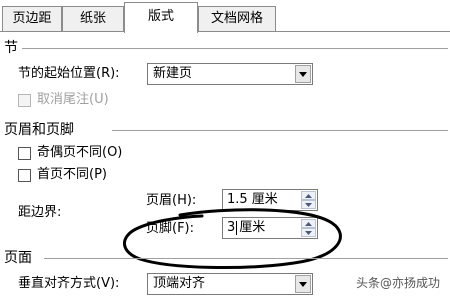 The width and height of the screenshot is (450, 300). Describe the element at coordinates (73, 99) in the screenshot. I see `suppress-endnotes-label: 取消尾注(U)` at that location.